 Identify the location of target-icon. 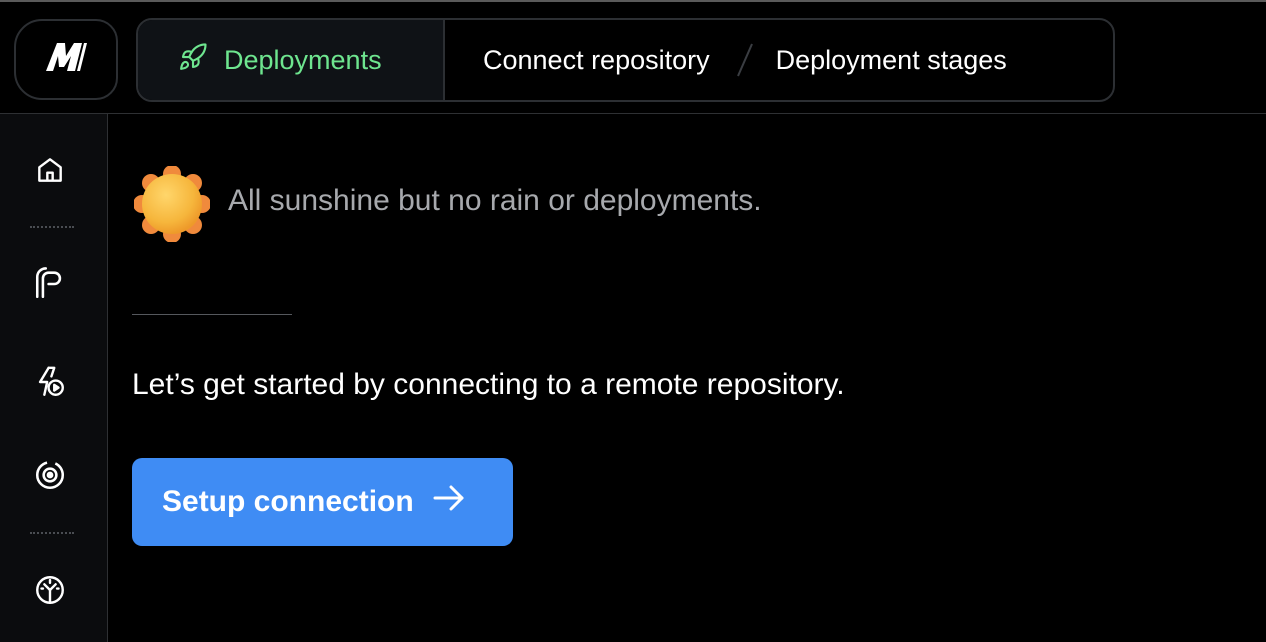
(50, 475).